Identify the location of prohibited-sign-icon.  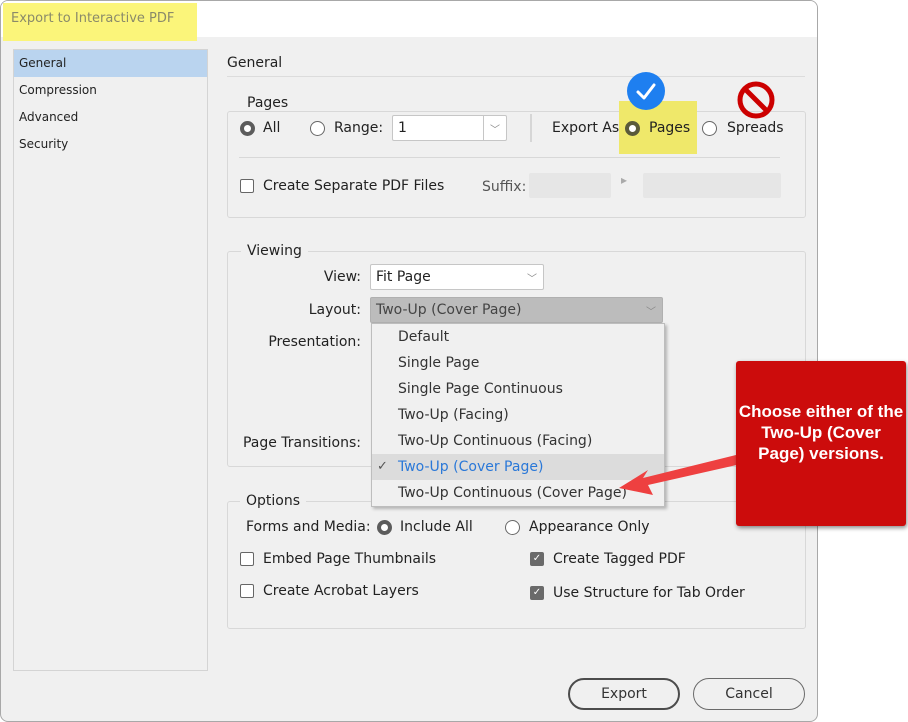
(756, 100).